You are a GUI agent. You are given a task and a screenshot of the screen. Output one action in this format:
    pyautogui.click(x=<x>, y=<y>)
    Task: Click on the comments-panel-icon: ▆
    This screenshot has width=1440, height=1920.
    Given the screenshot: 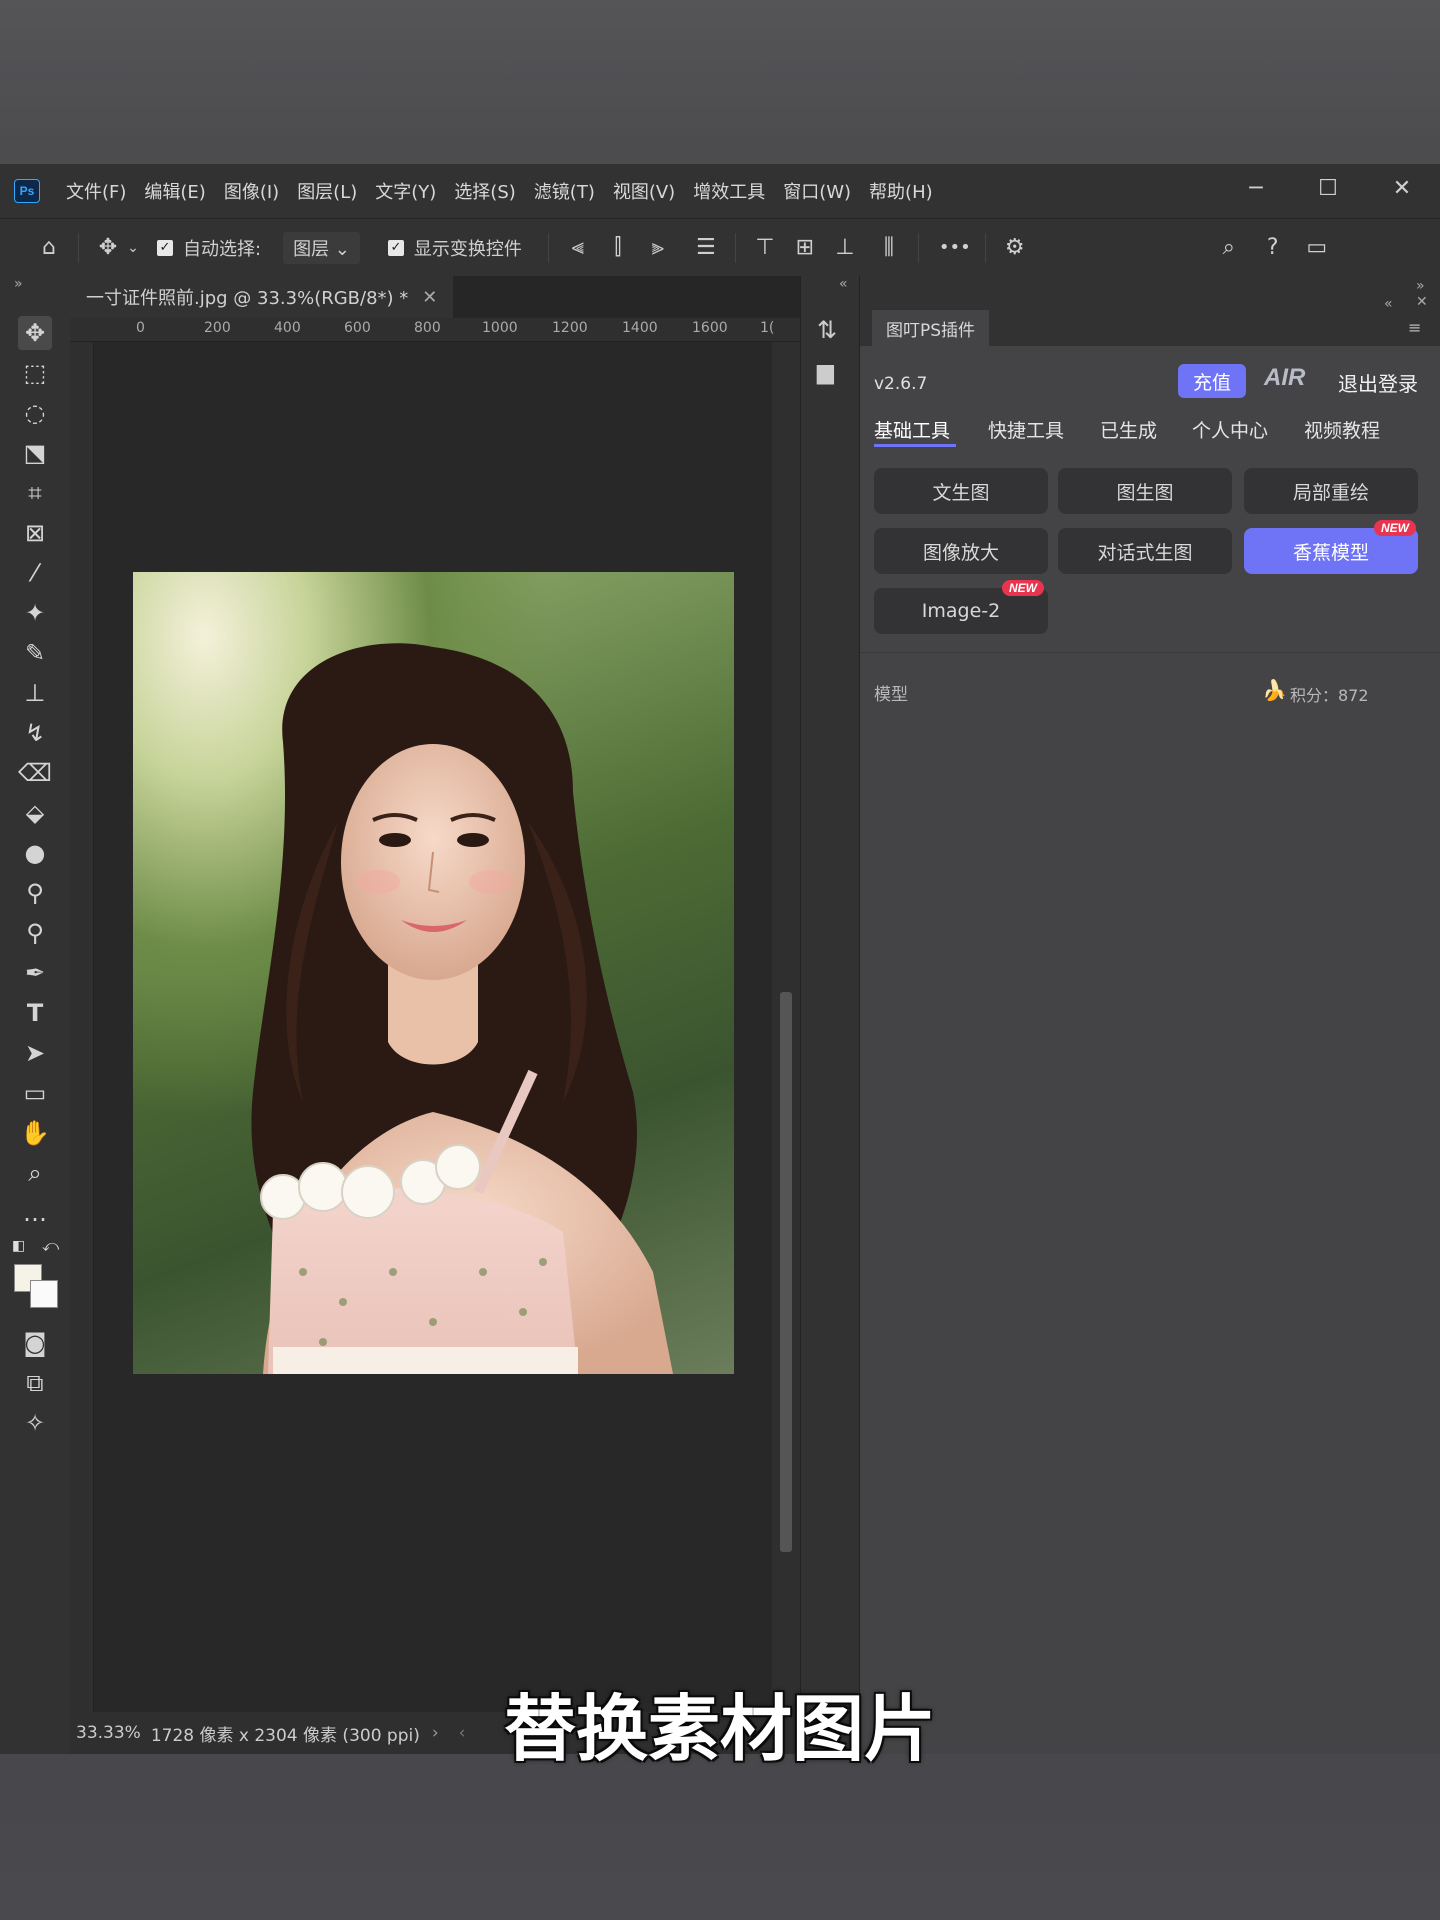 What is the action you would take?
    pyautogui.click(x=825, y=372)
    